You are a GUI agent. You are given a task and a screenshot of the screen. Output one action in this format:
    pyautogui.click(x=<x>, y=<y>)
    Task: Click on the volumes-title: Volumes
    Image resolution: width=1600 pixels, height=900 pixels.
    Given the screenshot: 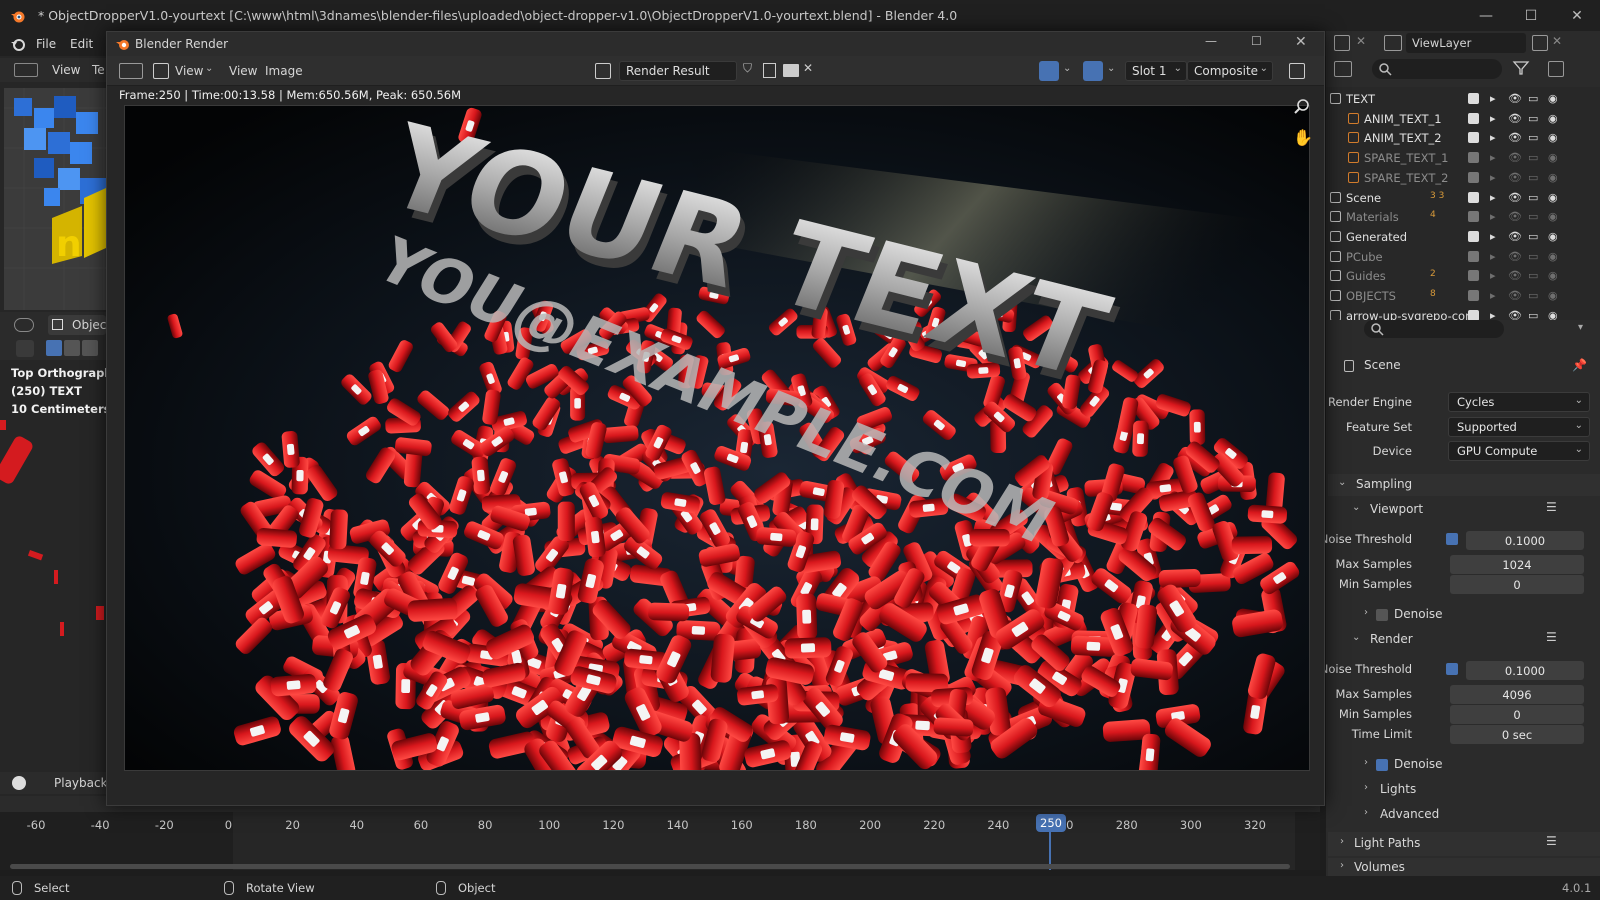 What is the action you would take?
    pyautogui.click(x=1379, y=867)
    